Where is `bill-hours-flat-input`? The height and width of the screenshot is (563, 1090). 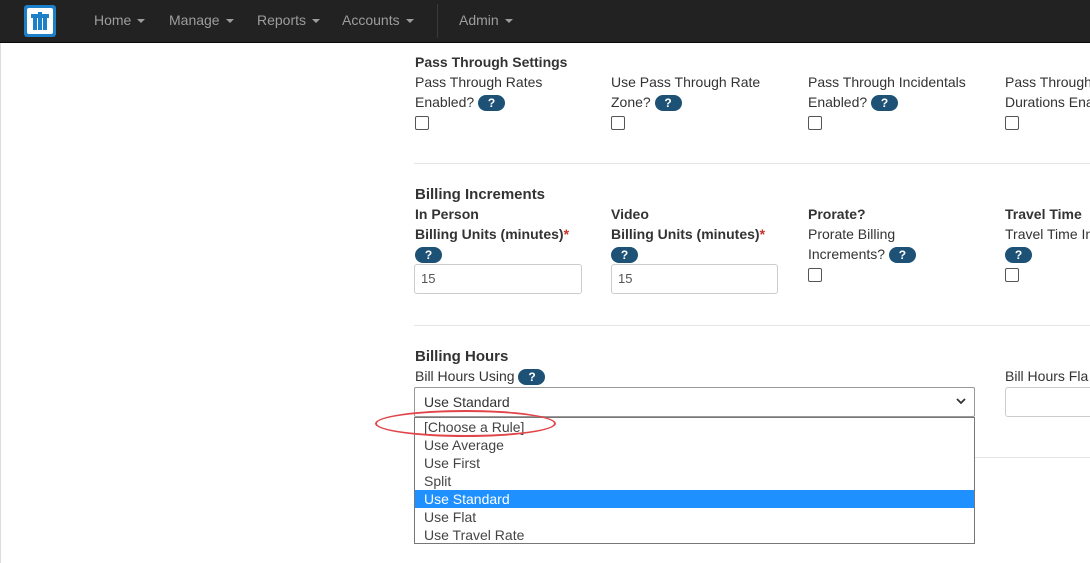
bill-hours-flat-input is located at coordinates (1047, 402).